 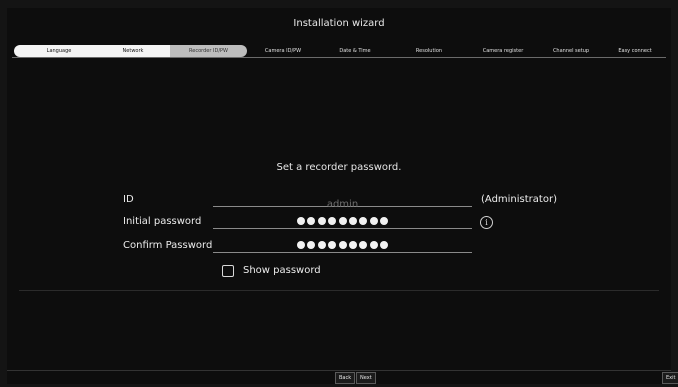 What do you see at coordinates (345, 378) in the screenshot?
I see `back-button: Back` at bounding box center [345, 378].